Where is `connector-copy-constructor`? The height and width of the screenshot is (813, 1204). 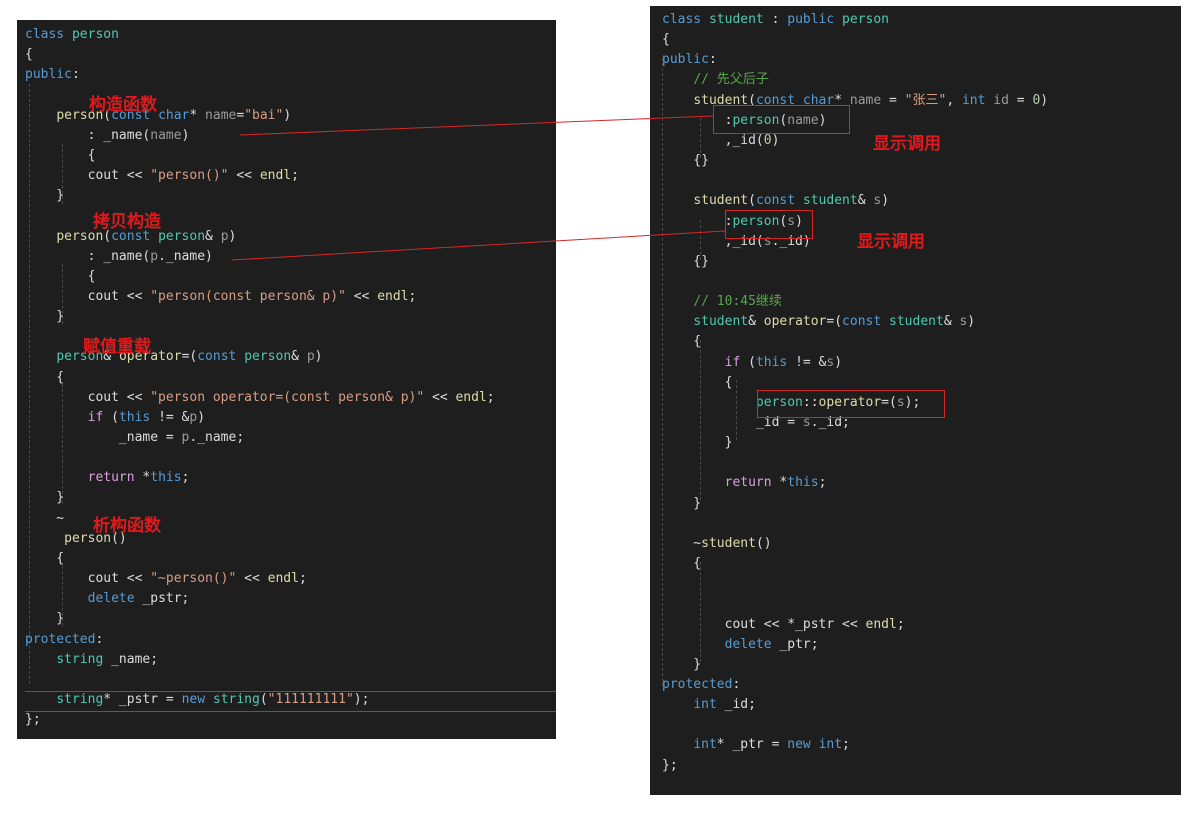 connector-copy-constructor is located at coordinates (478, 245).